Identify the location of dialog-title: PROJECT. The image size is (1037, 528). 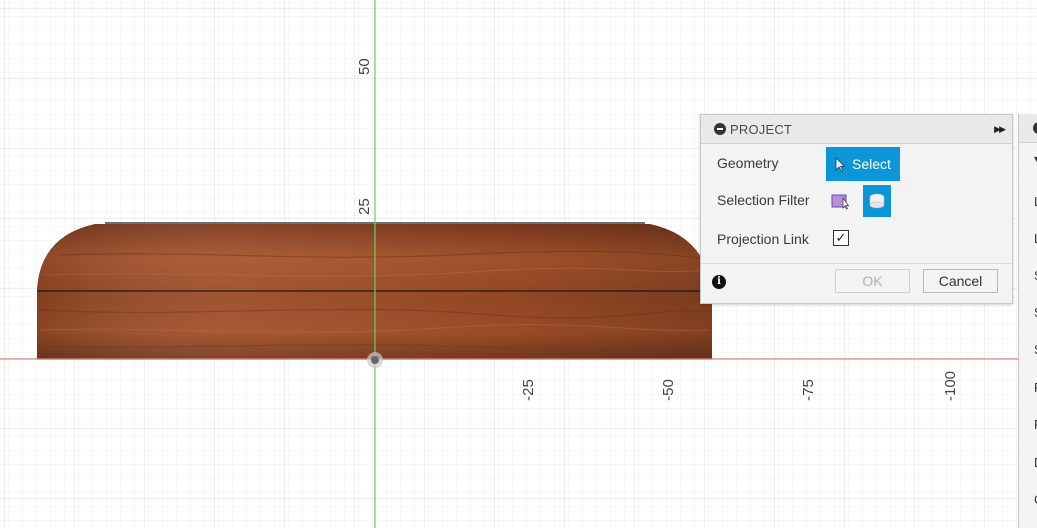
(761, 129).